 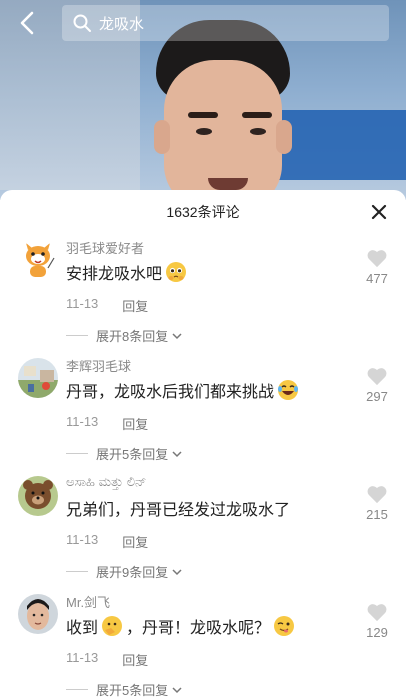 I want to click on sheet-header: 1632条评论, so click(x=203, y=212).